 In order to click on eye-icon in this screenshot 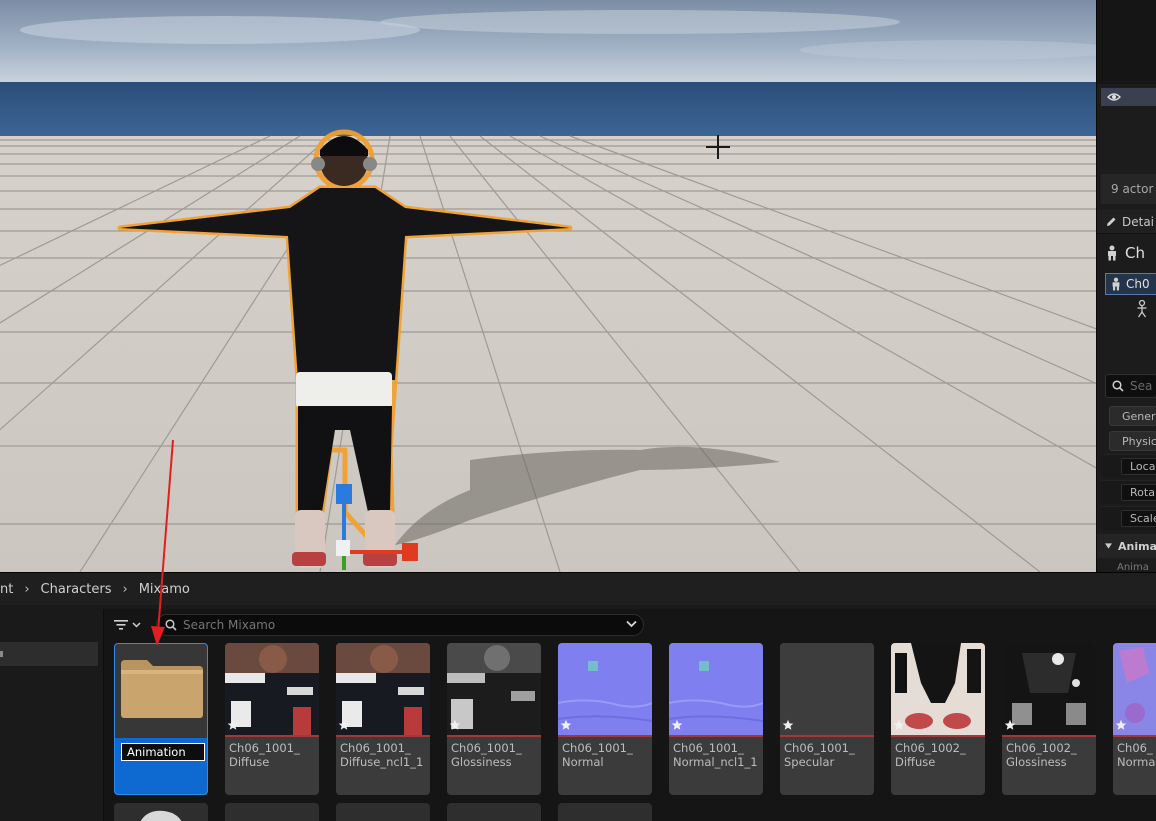, I will do `click(1114, 97)`.